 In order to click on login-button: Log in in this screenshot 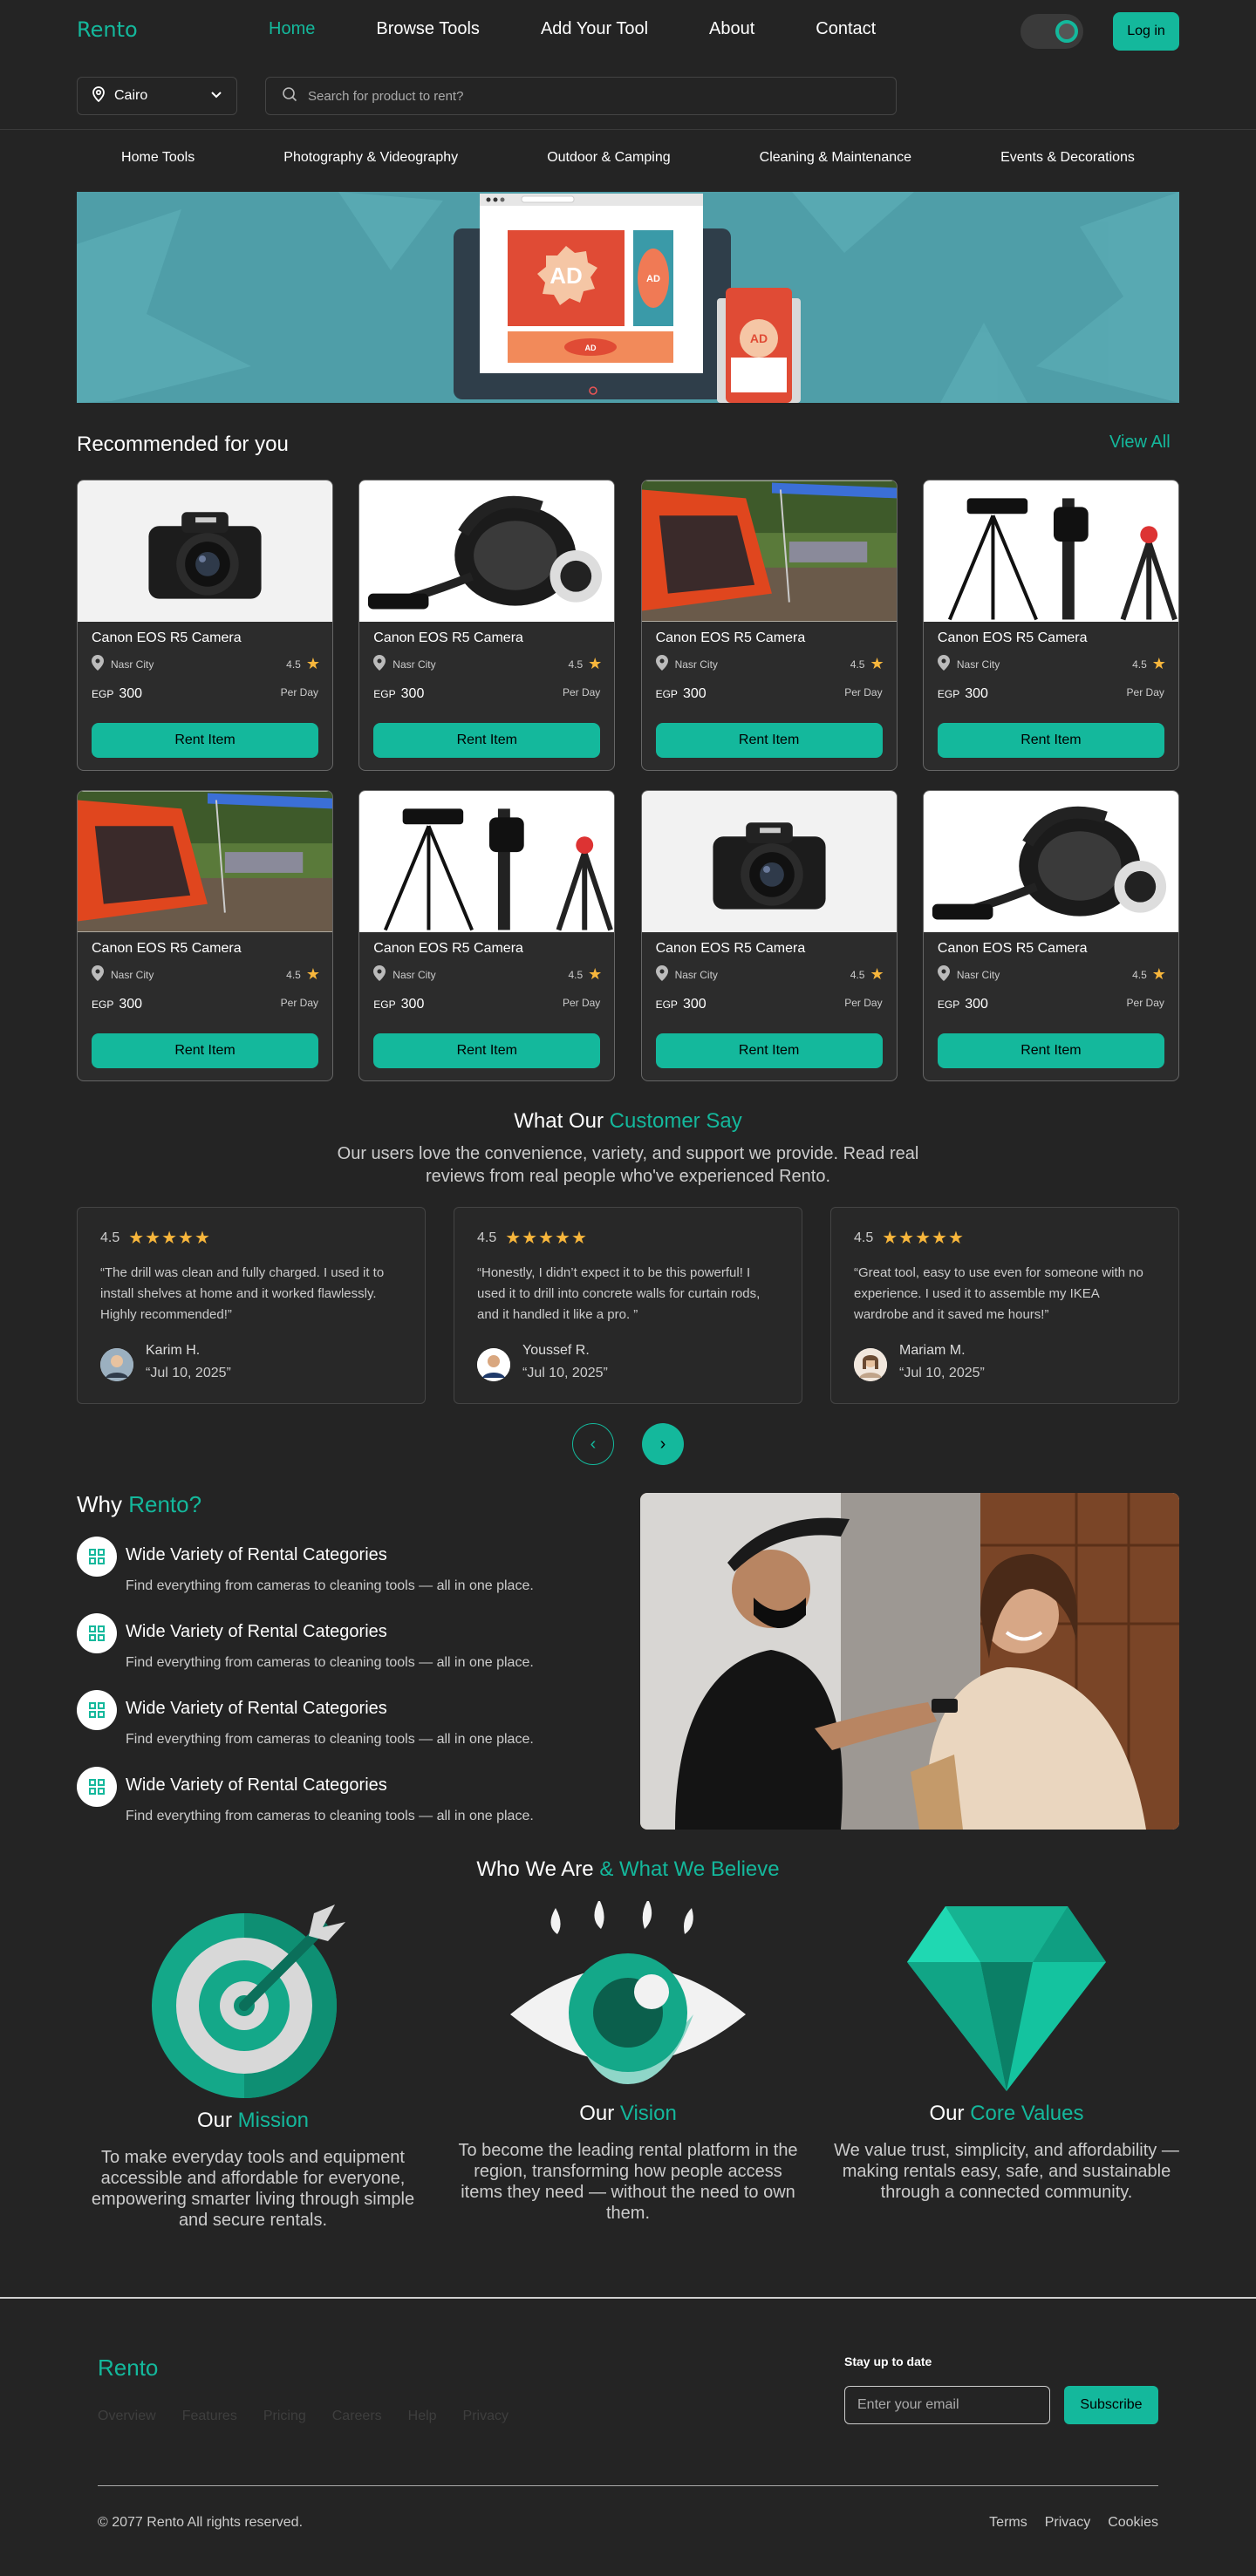, I will do `click(1146, 32)`.